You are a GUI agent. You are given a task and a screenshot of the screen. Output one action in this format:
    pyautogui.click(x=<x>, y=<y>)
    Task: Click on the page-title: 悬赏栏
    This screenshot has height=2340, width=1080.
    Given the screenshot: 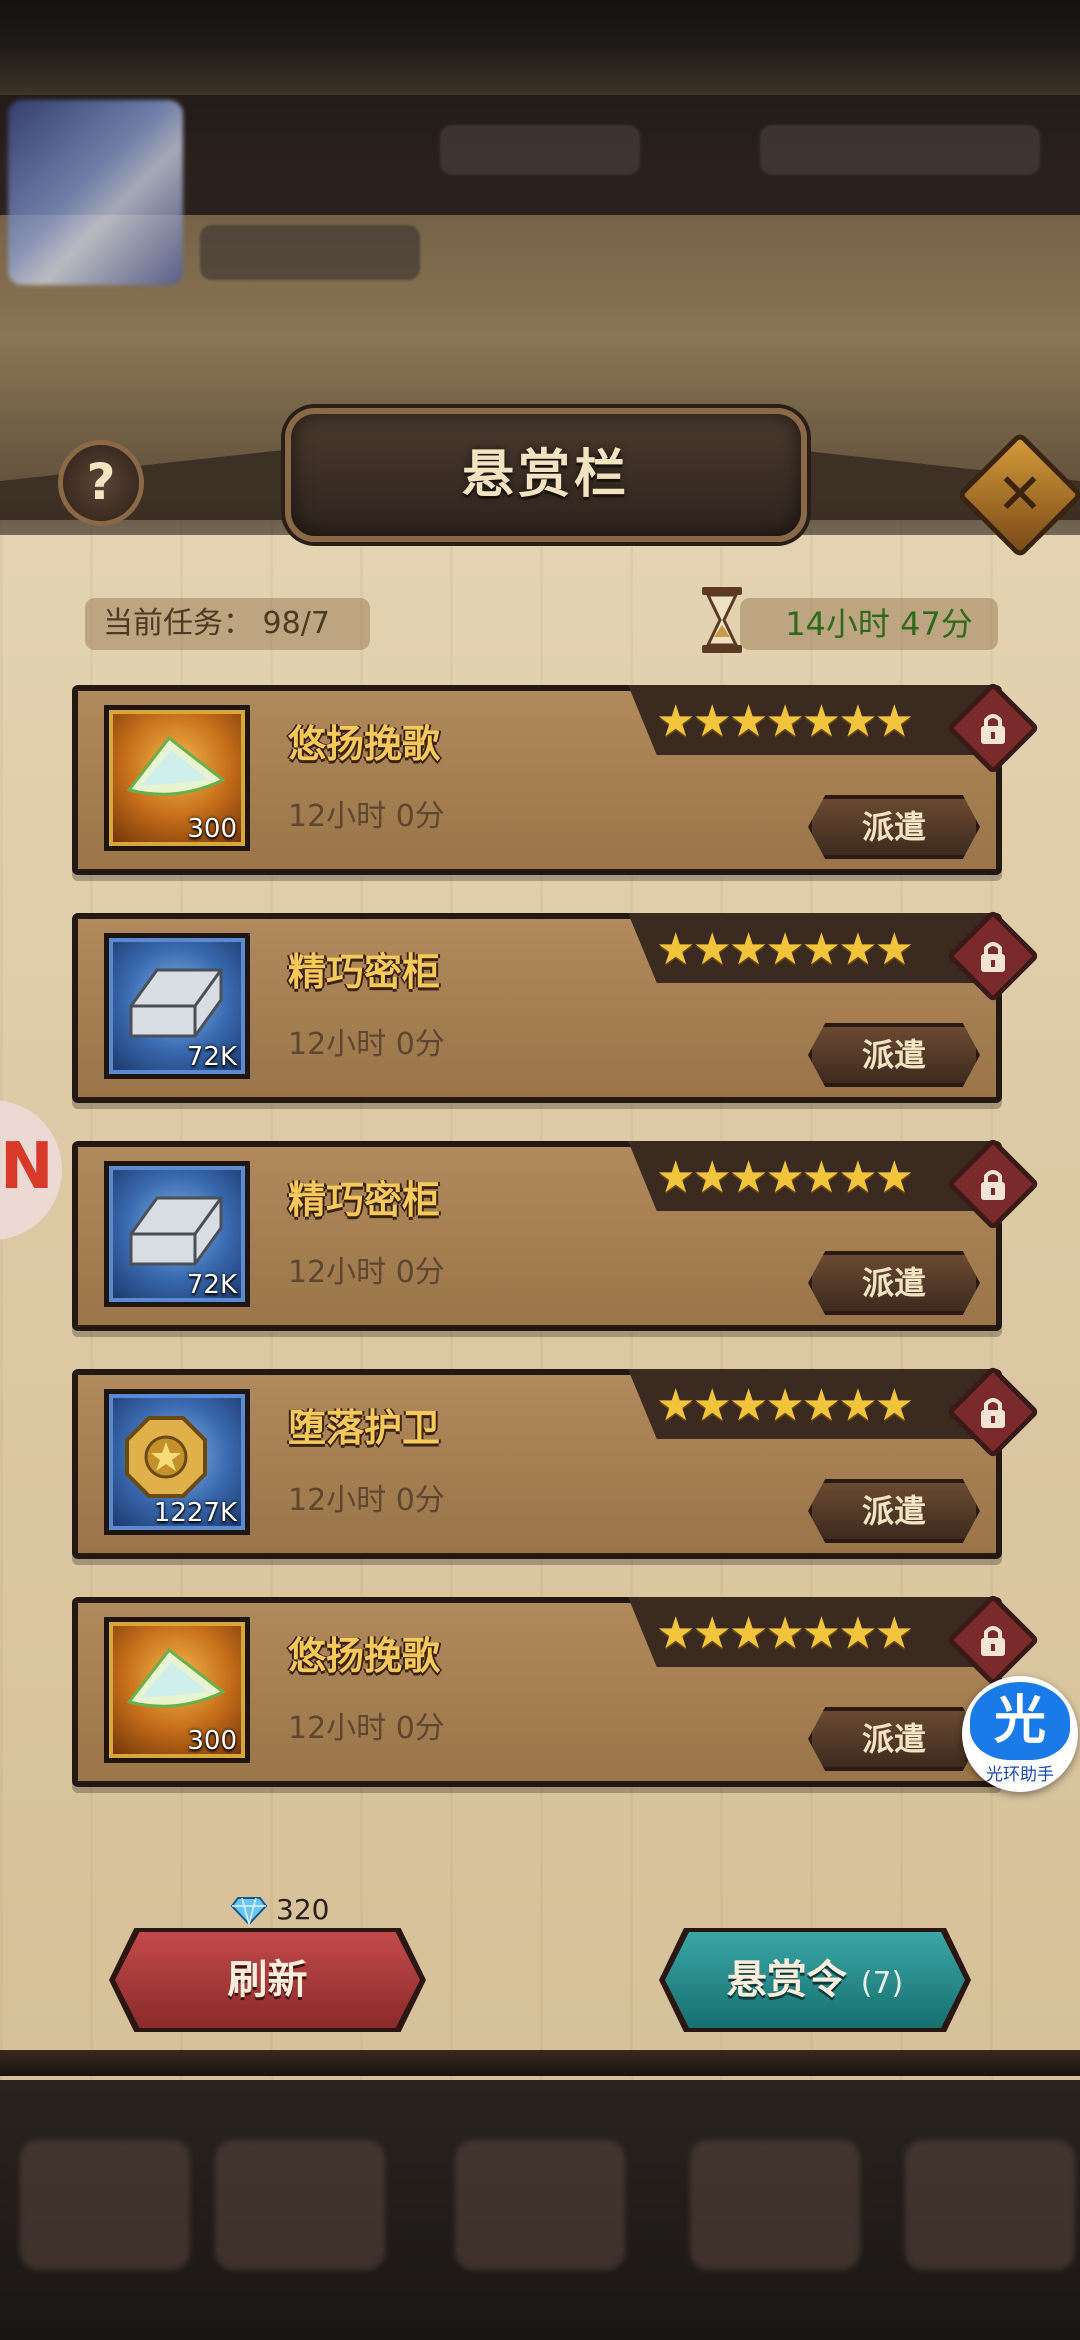 What is the action you would take?
    pyautogui.click(x=545, y=475)
    